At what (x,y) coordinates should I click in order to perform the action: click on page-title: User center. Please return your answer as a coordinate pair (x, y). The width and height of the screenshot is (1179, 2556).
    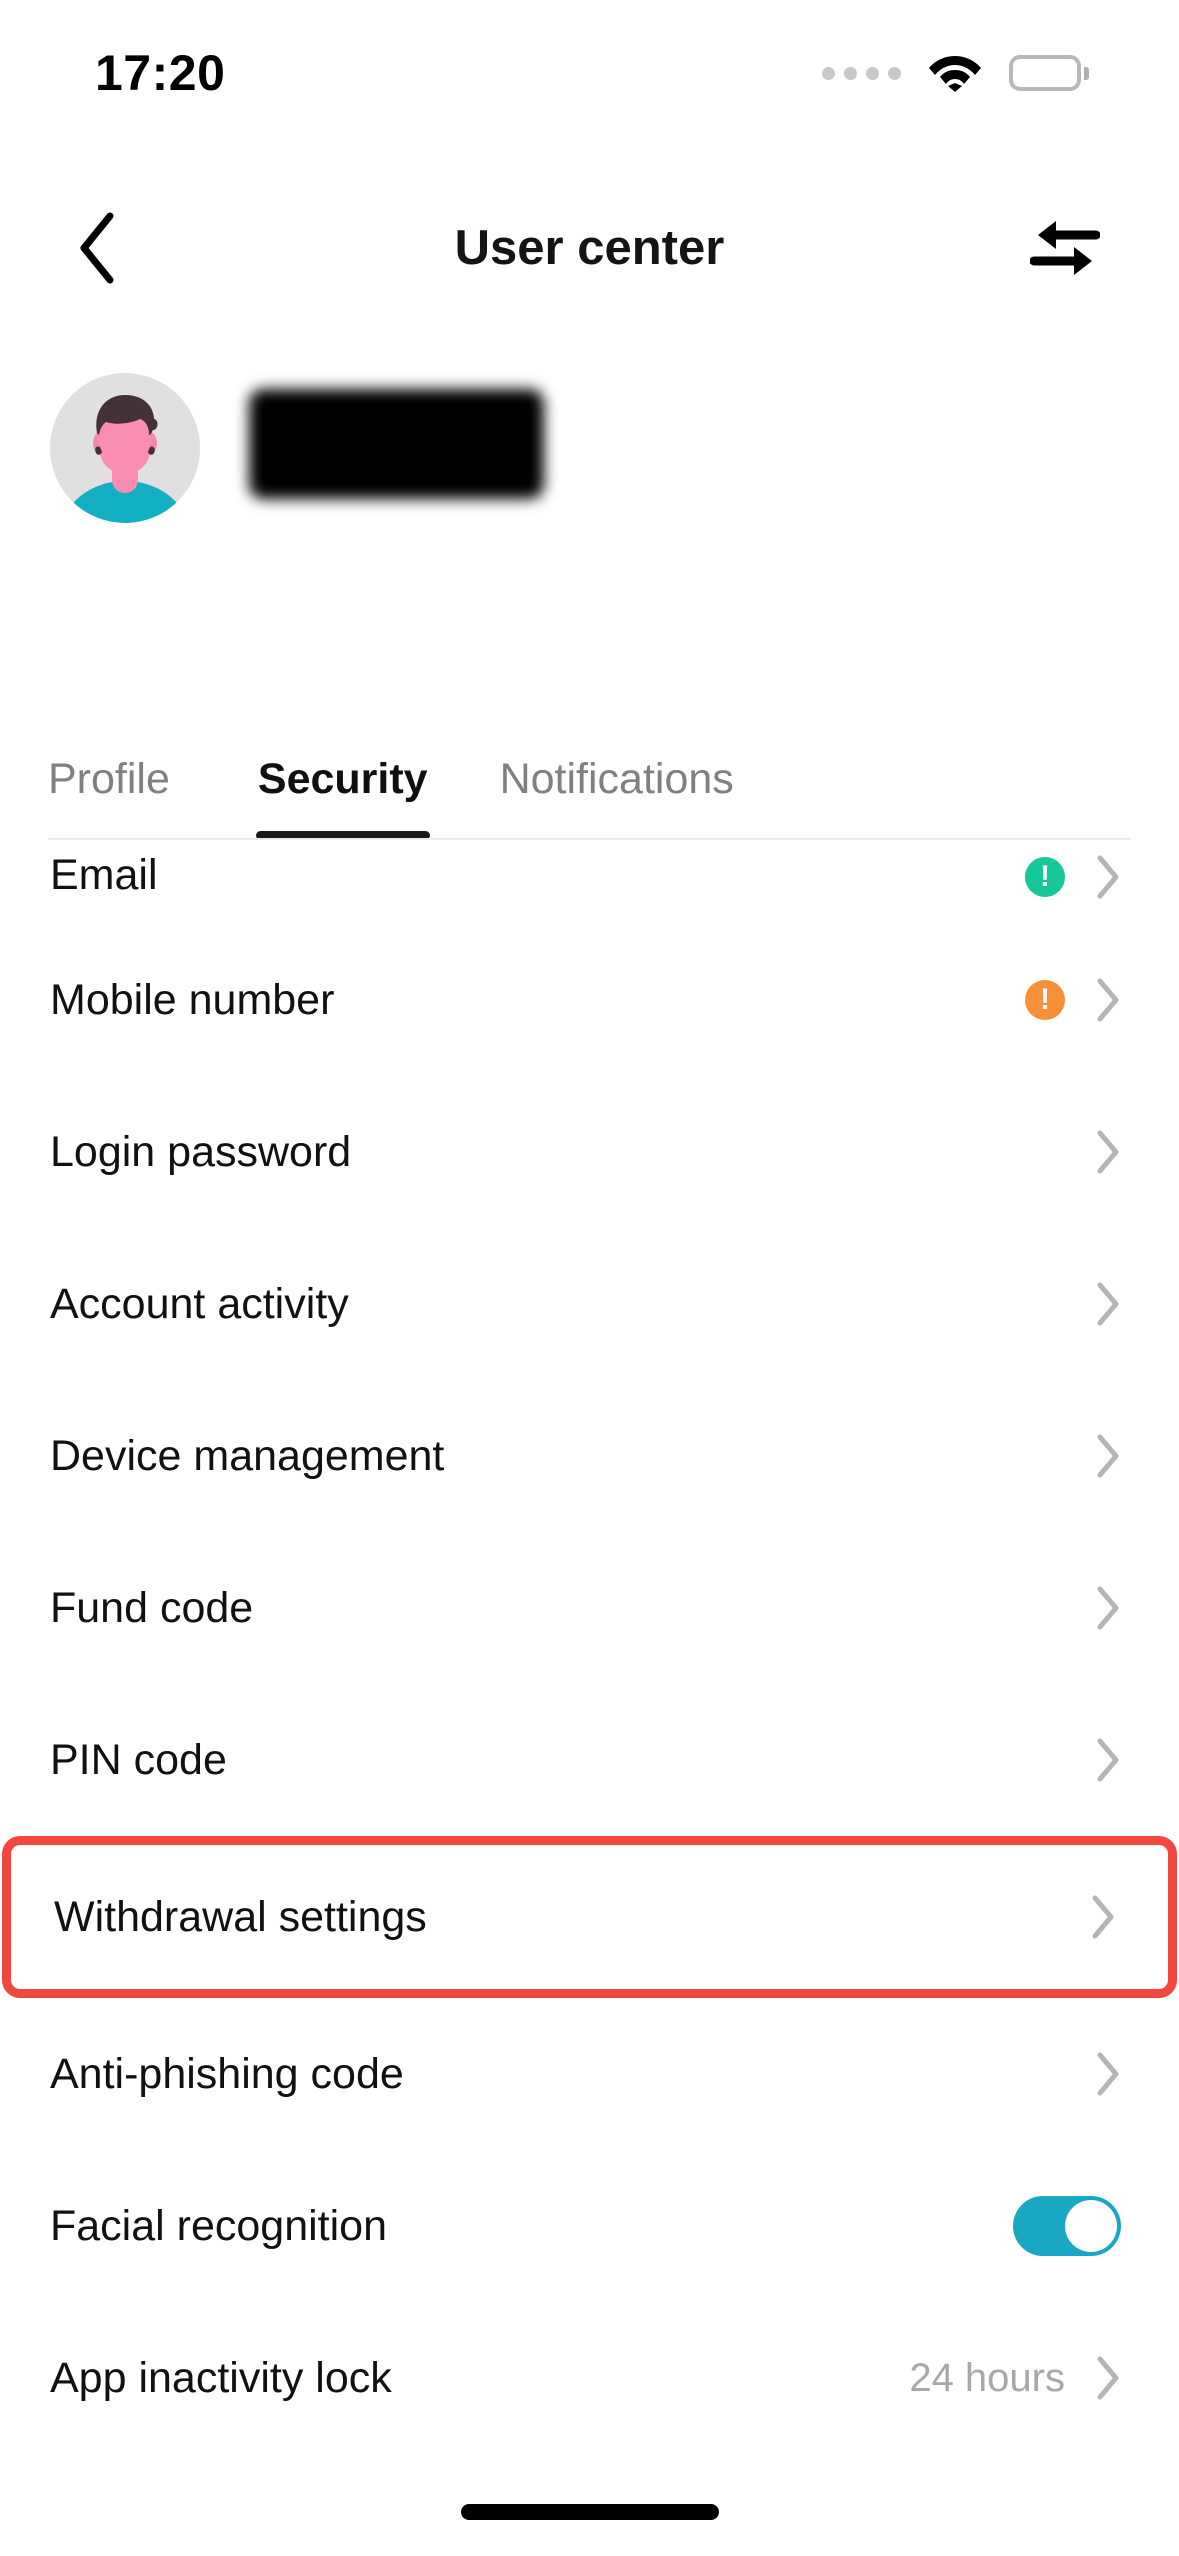
    Looking at the image, I should click on (589, 247).